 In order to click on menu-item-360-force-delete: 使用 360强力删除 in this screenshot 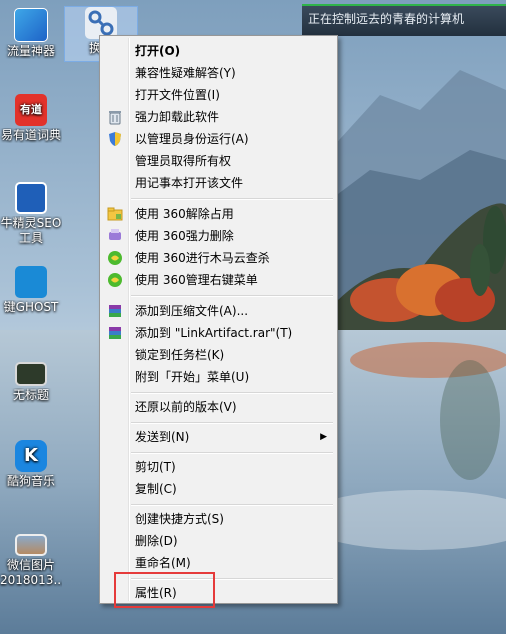, I will do `click(218, 236)`.